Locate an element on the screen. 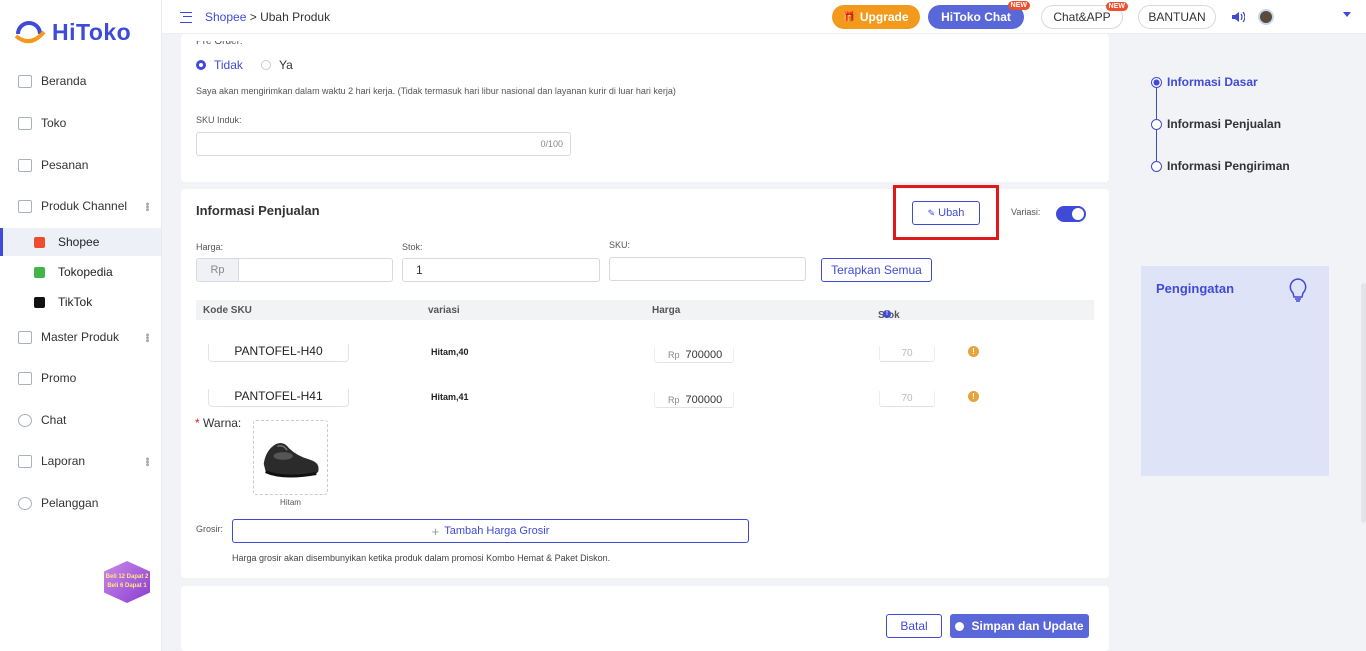  users-icon is located at coordinates (25, 503).